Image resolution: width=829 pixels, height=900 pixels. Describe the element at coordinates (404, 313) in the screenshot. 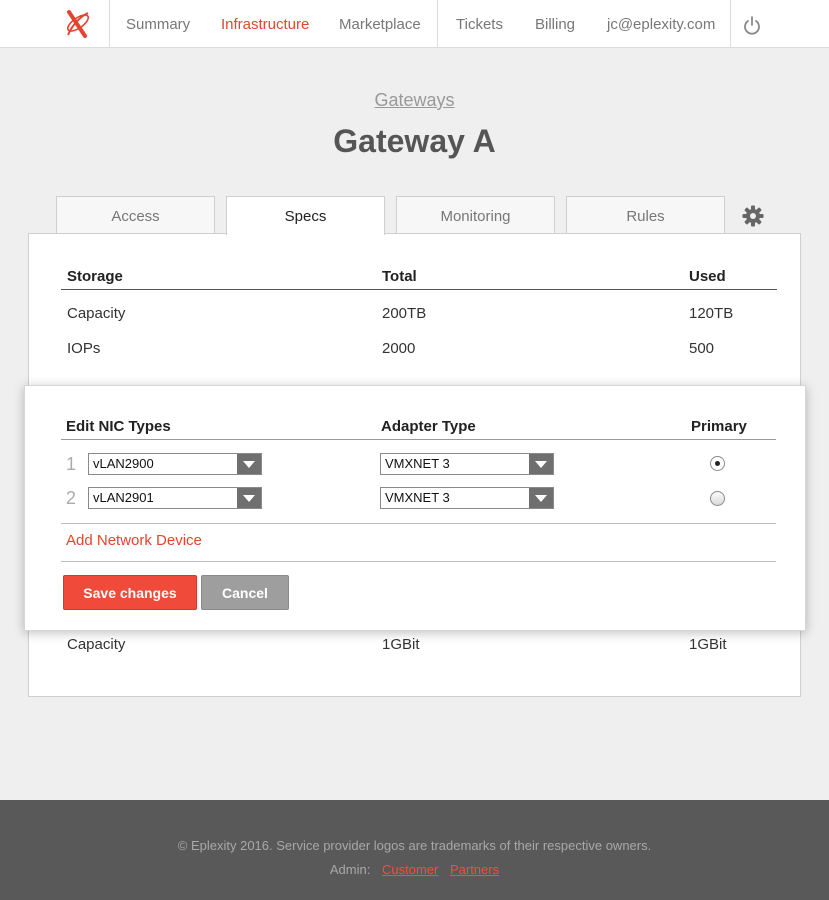

I see `row-total: 200TB` at that location.